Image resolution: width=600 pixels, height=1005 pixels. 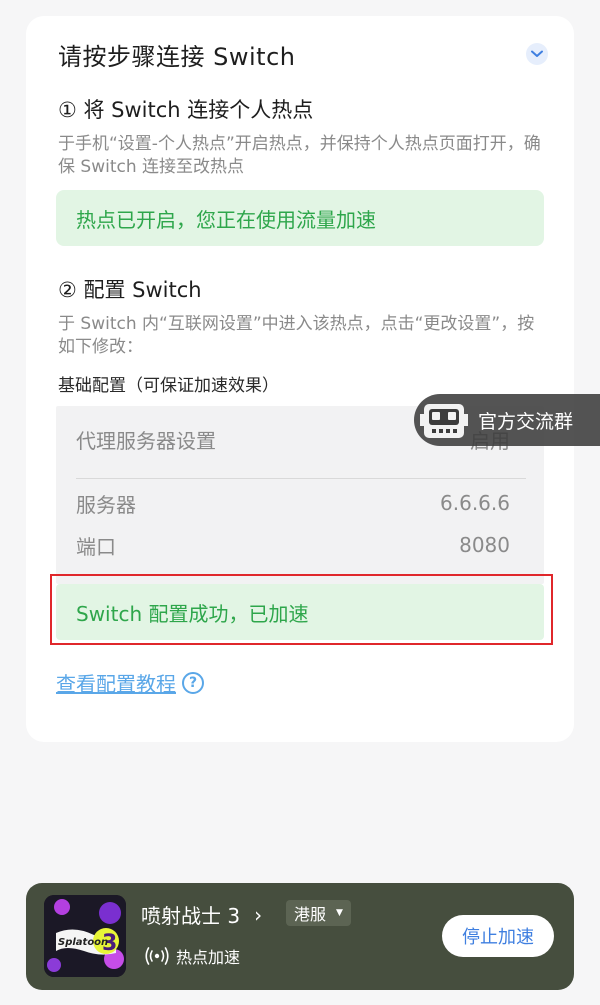 What do you see at coordinates (116, 682) in the screenshot?
I see `tutorial-link-text: 查看配置教程` at bounding box center [116, 682].